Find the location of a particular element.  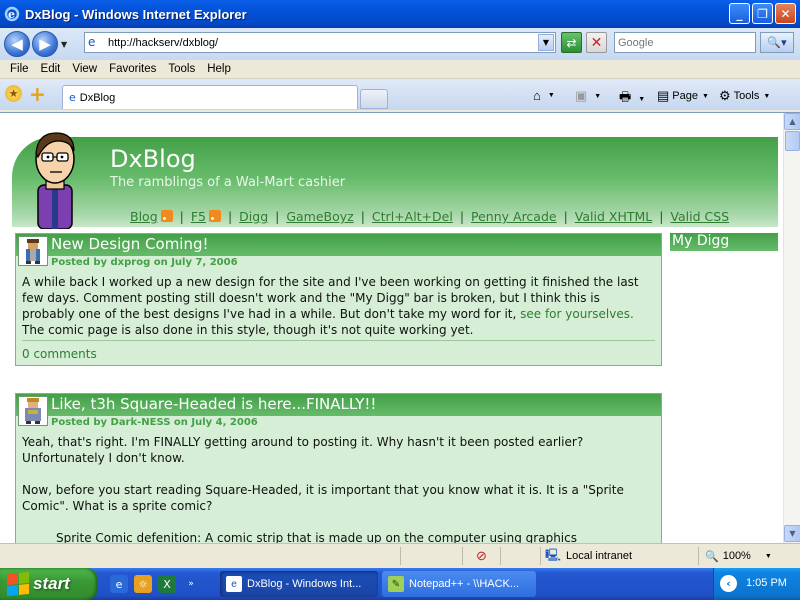

navigation-toolbar: ◀ ▶ ▼ e ▼ ⇄ ✕ 🔍▾ is located at coordinates (400, 44).